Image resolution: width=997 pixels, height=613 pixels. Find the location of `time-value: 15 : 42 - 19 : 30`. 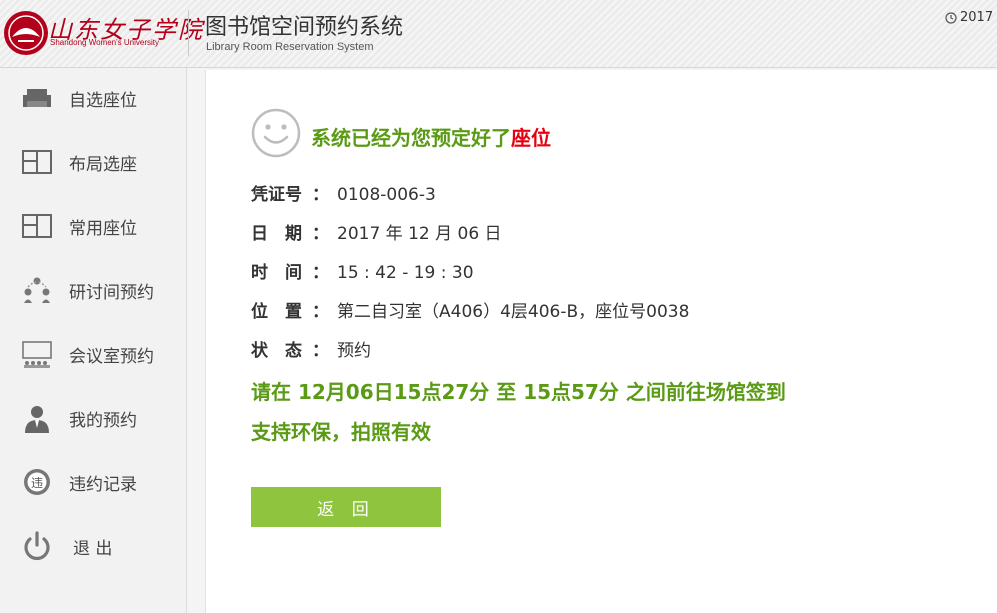

time-value: 15 : 42 - 19 : 30 is located at coordinates (405, 273).